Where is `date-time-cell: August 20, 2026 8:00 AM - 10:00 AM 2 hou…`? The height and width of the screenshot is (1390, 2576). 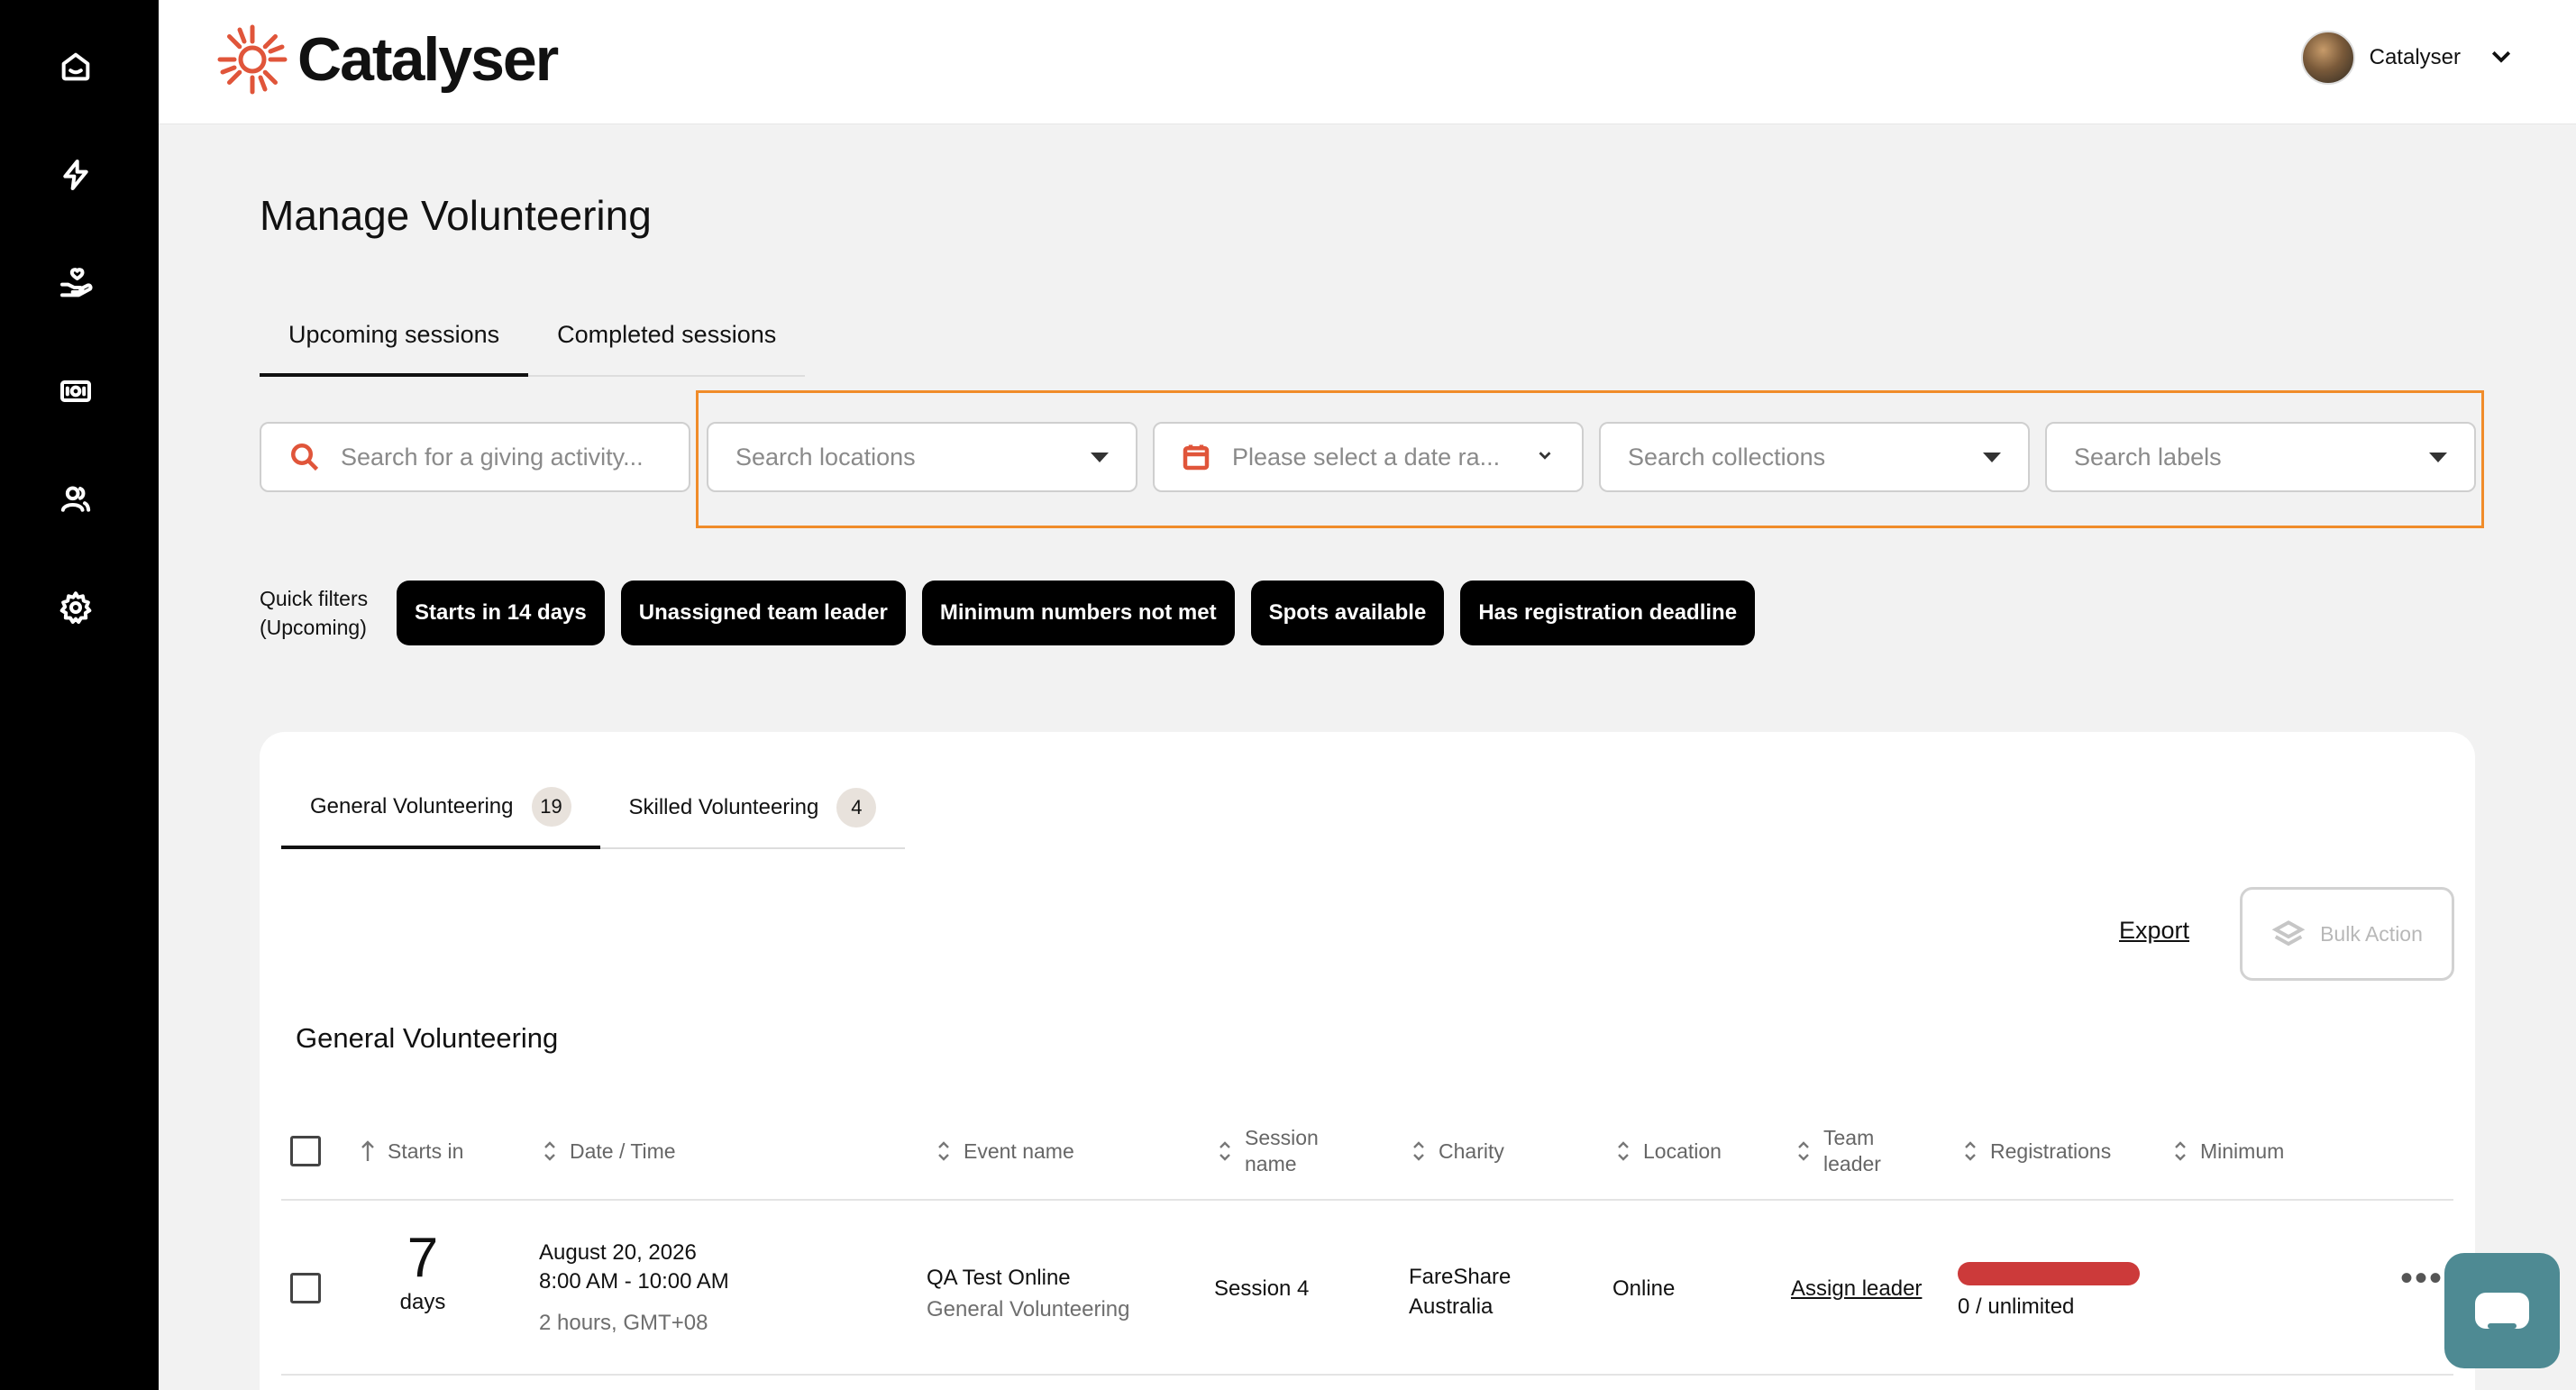 date-time-cell: August 20, 2026 8:00 AM - 10:00 AM 2 hou… is located at coordinates (634, 1288).